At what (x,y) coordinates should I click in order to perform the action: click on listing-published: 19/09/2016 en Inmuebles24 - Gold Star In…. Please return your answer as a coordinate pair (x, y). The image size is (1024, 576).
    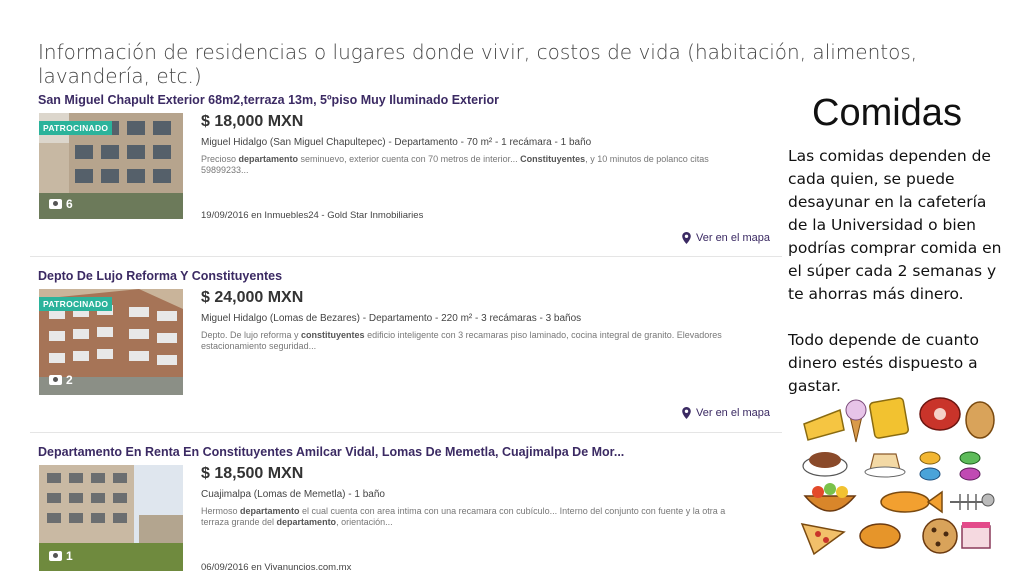
    Looking at the image, I should click on (312, 215).